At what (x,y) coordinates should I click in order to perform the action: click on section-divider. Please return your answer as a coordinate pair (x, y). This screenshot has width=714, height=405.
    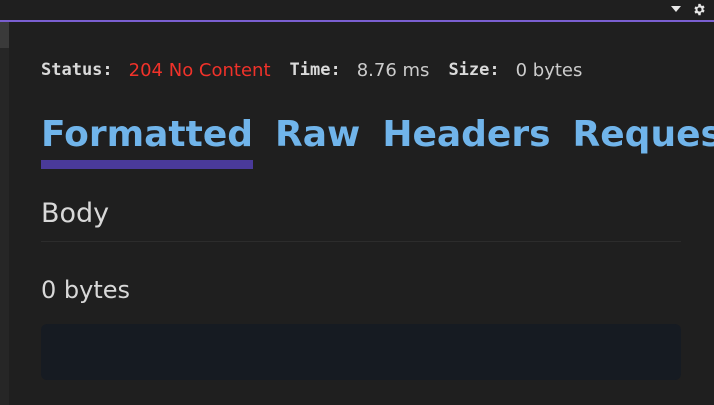
    Looking at the image, I should click on (361, 241).